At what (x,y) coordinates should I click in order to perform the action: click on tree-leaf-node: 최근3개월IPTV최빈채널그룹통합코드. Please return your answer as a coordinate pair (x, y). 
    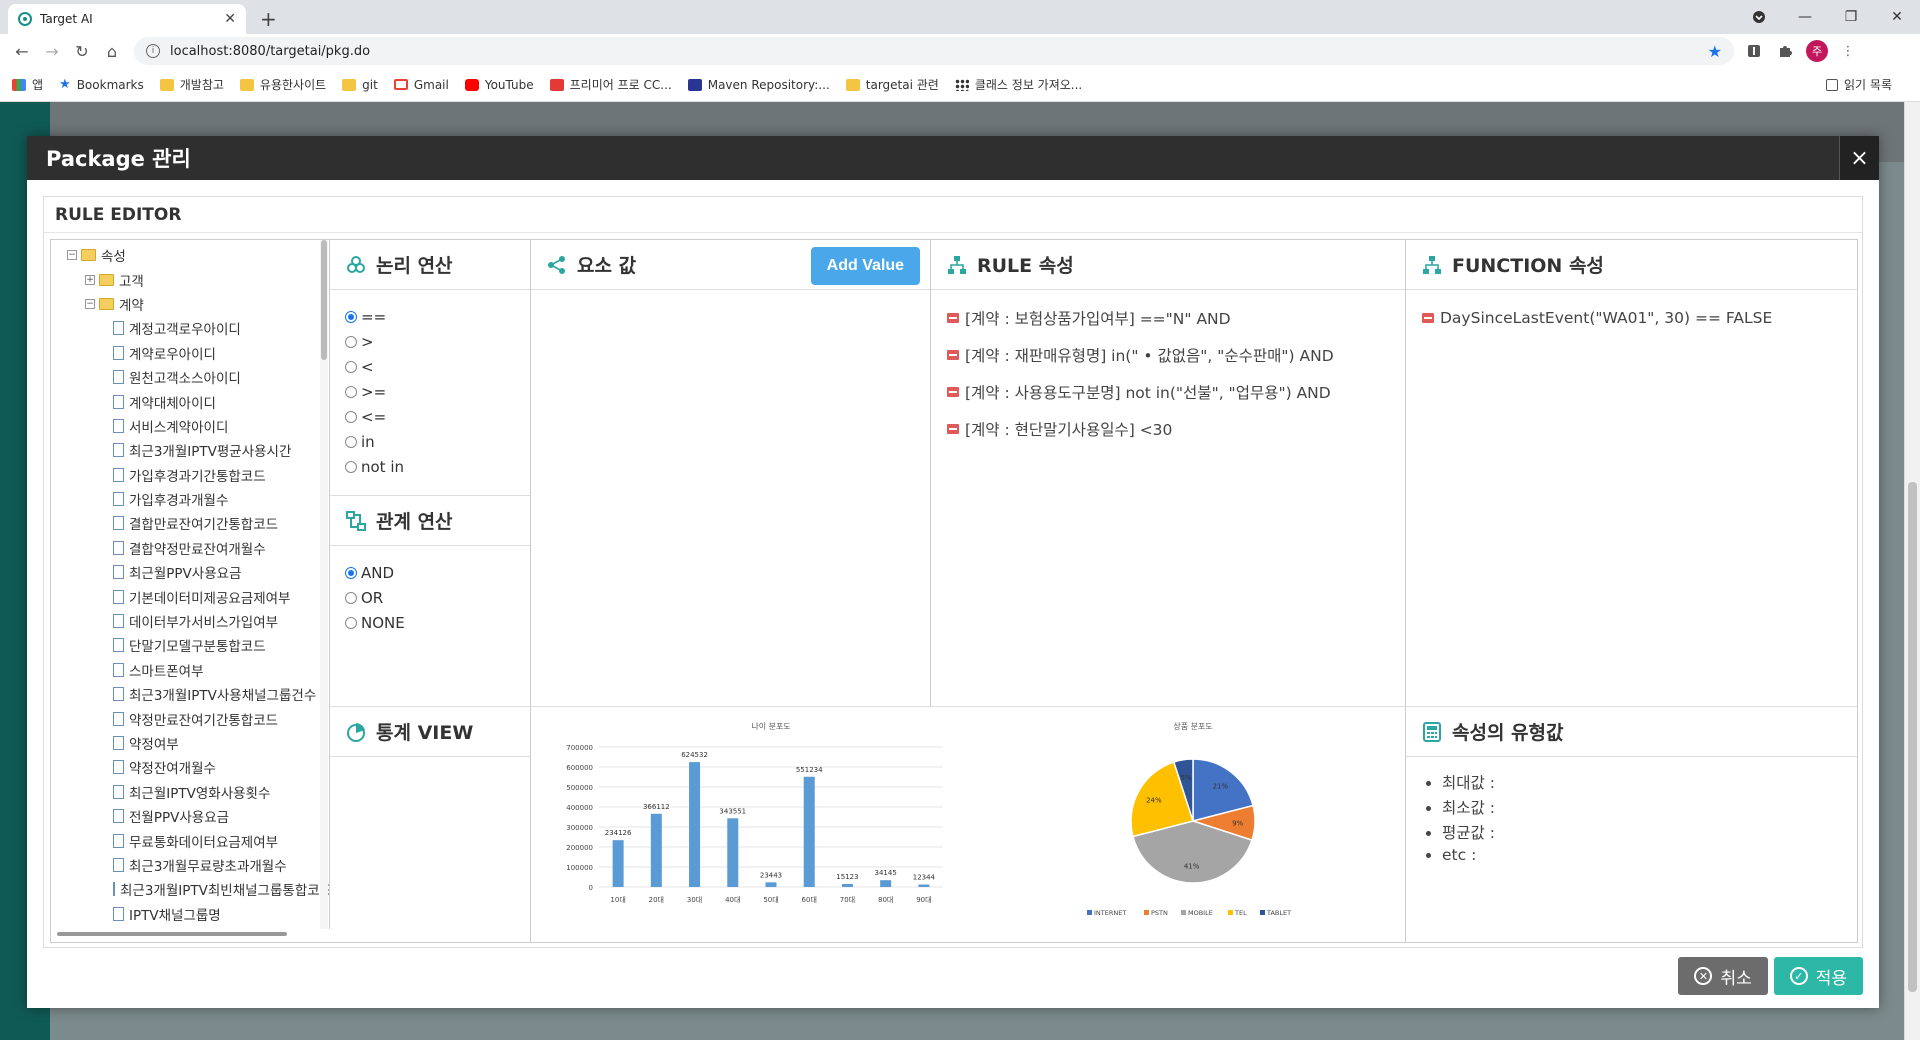
    Looking at the image, I should click on (221, 889).